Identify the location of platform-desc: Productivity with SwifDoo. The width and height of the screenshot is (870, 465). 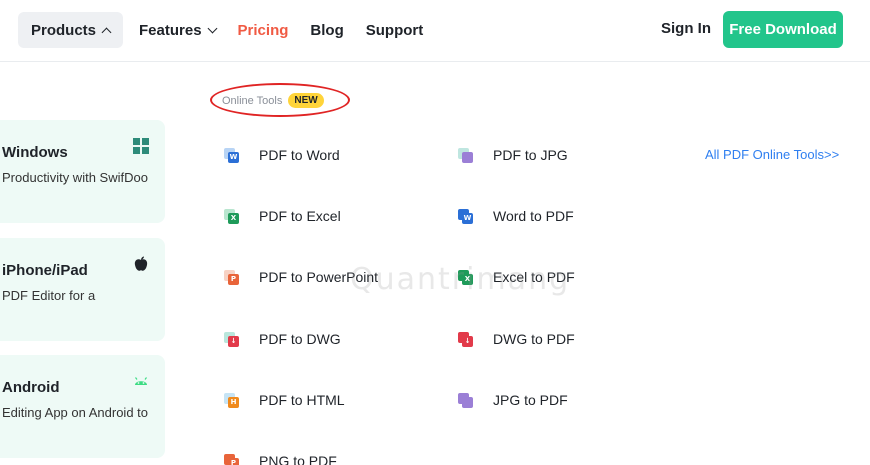
(75, 177).